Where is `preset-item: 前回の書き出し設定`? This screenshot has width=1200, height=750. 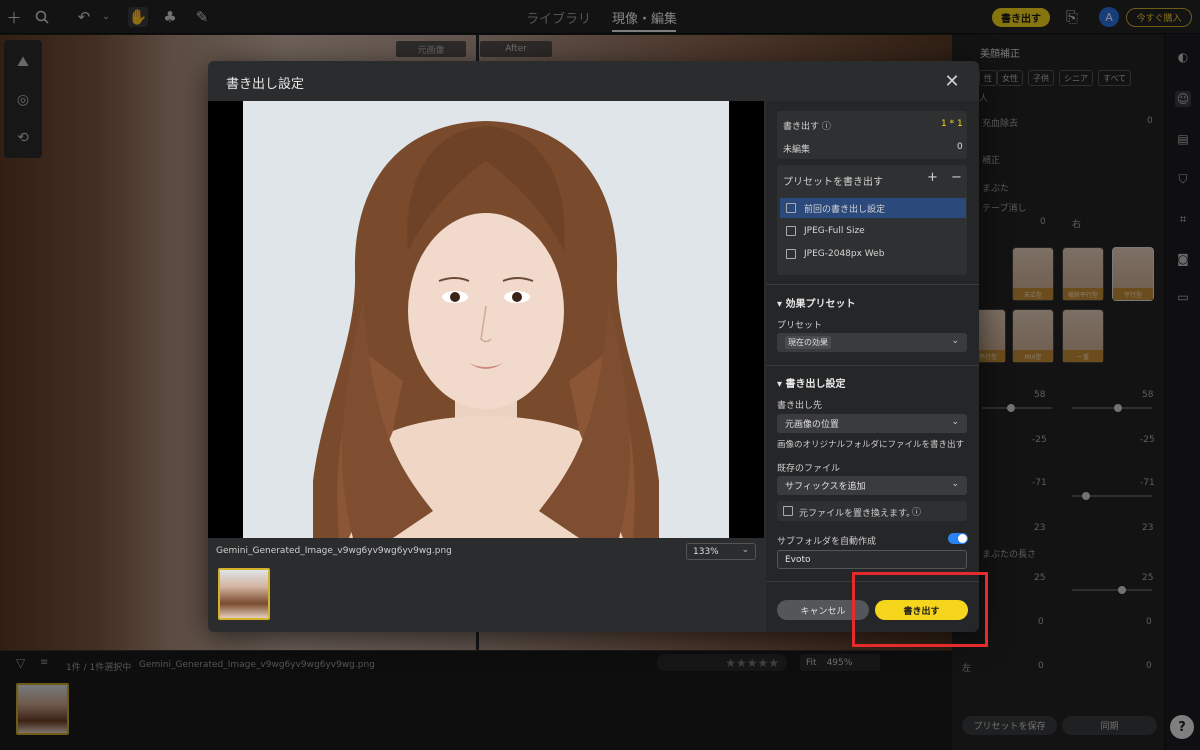
preset-item: 前回の書き出し設定 is located at coordinates (873, 208).